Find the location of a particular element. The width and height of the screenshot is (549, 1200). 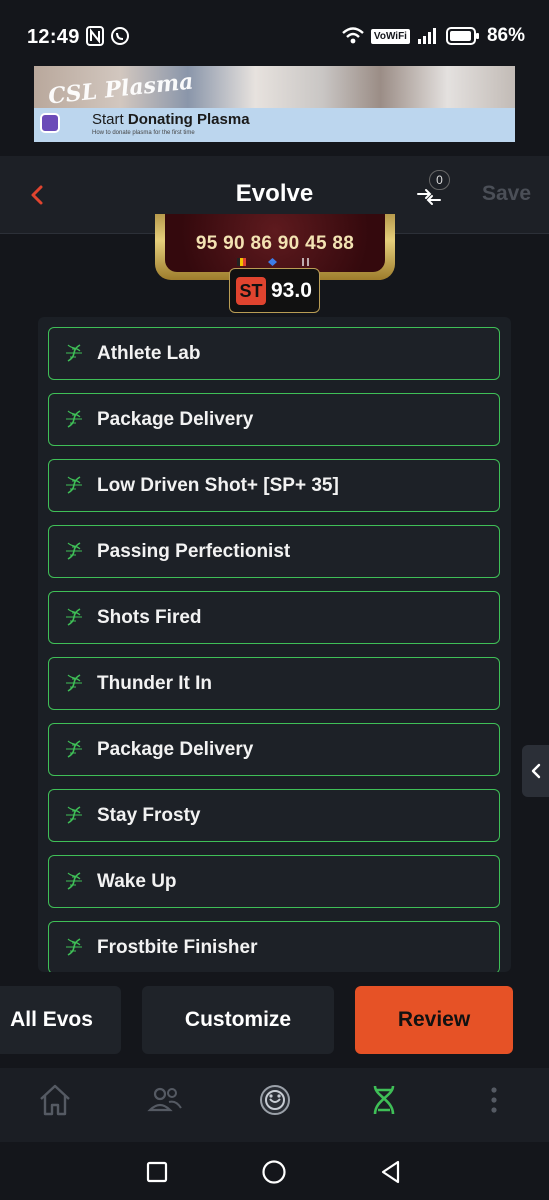

action-bar: All Evos Customize Review is located at coordinates (274, 1020).